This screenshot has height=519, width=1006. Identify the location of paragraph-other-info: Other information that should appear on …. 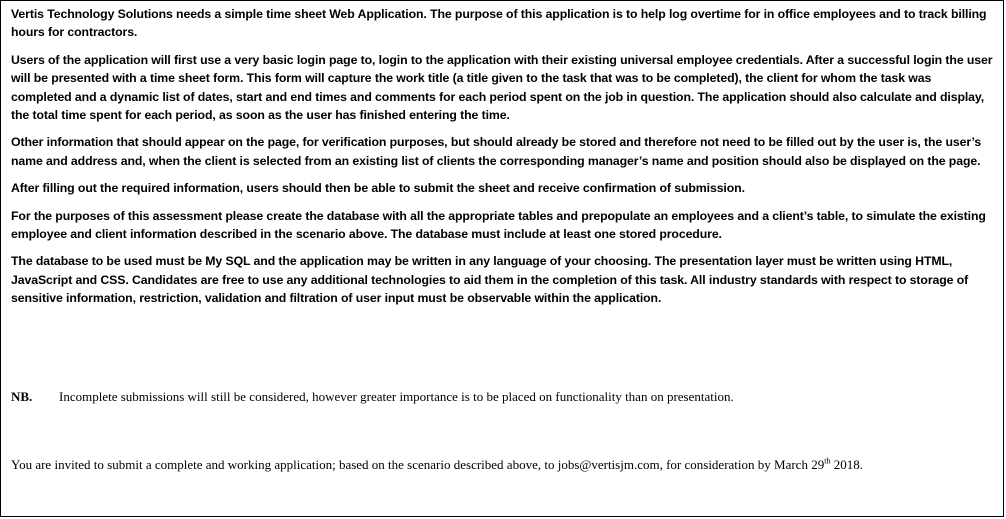
(496, 151).